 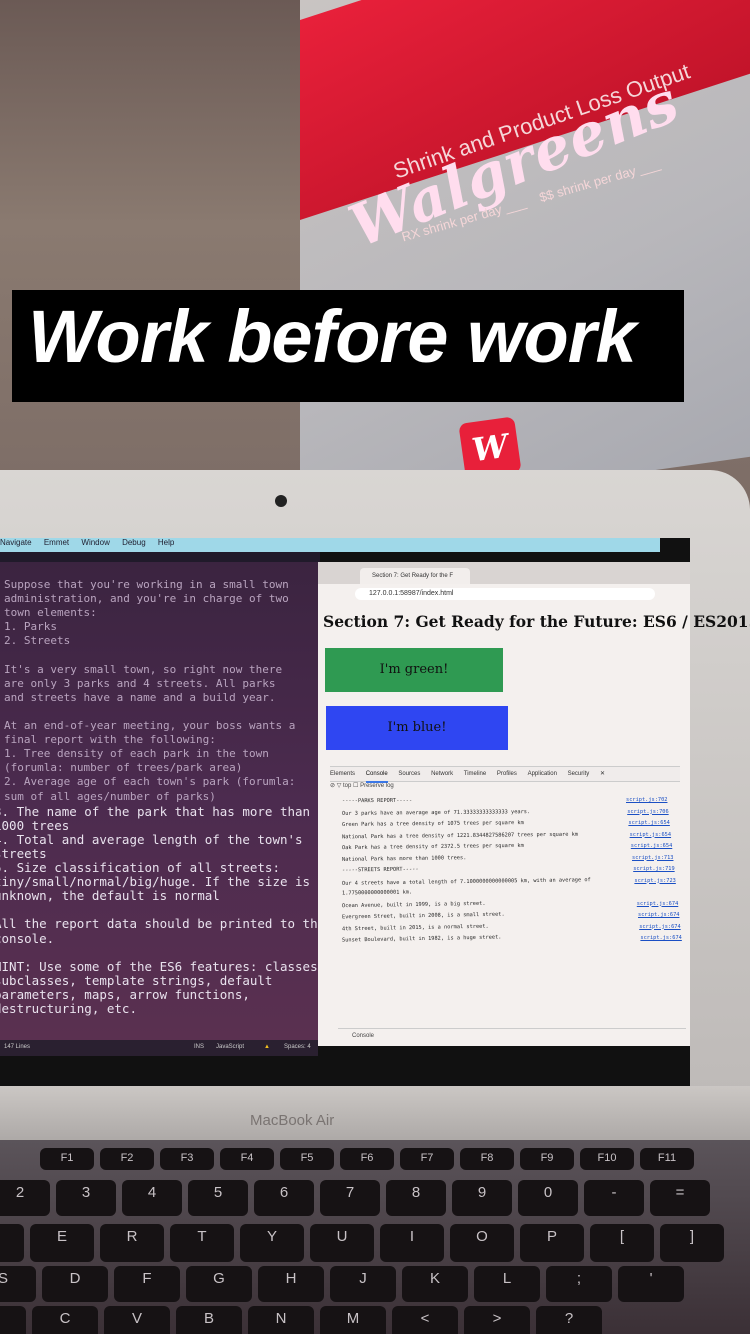 What do you see at coordinates (654, 881) in the screenshot?
I see `console-source-link: script.js:723` at bounding box center [654, 881].